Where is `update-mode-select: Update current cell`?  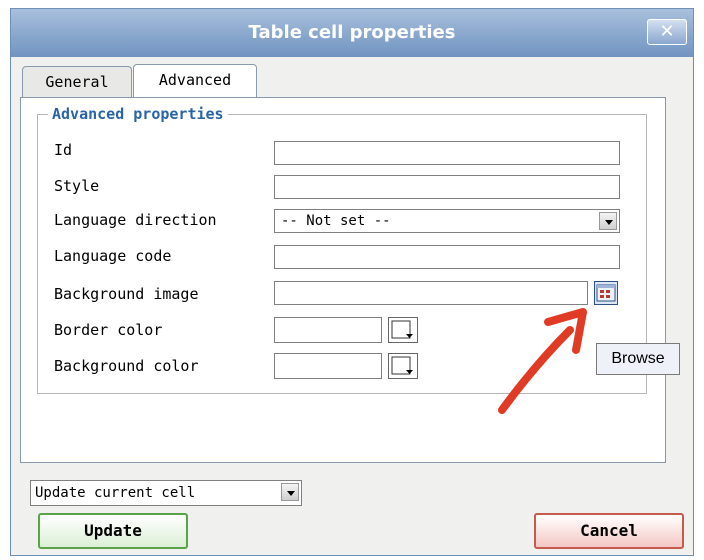 update-mode-select: Update current cell is located at coordinates (166, 493).